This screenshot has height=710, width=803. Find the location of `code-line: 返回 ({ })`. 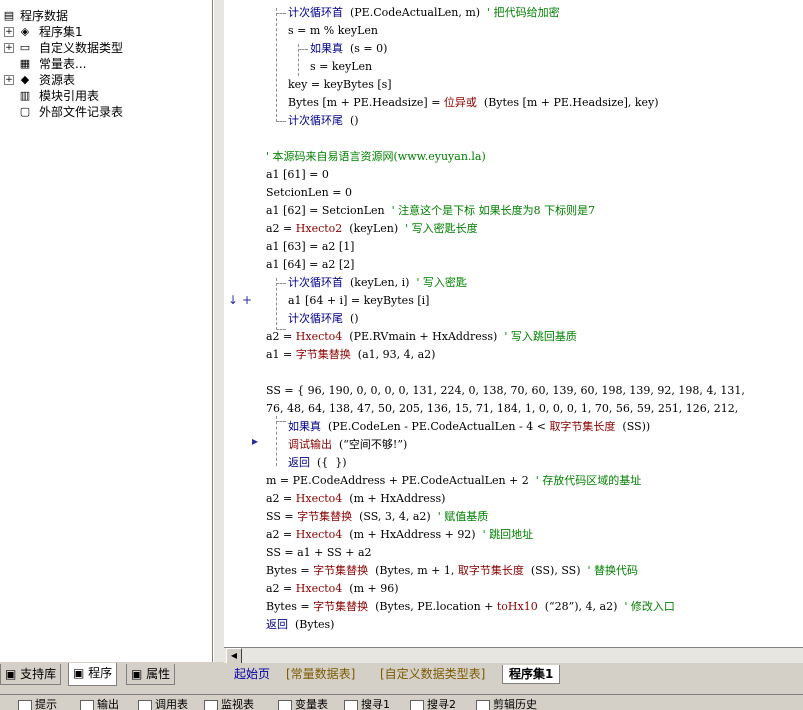

code-line: 返回 ({ }) is located at coordinates (317, 463).